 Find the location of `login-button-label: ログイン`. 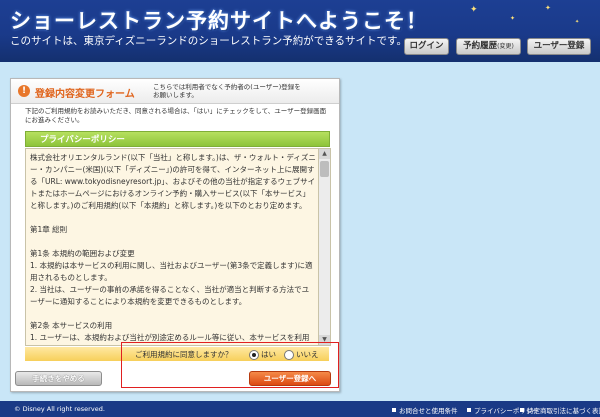

login-button-label: ログイン is located at coordinates (426, 46).